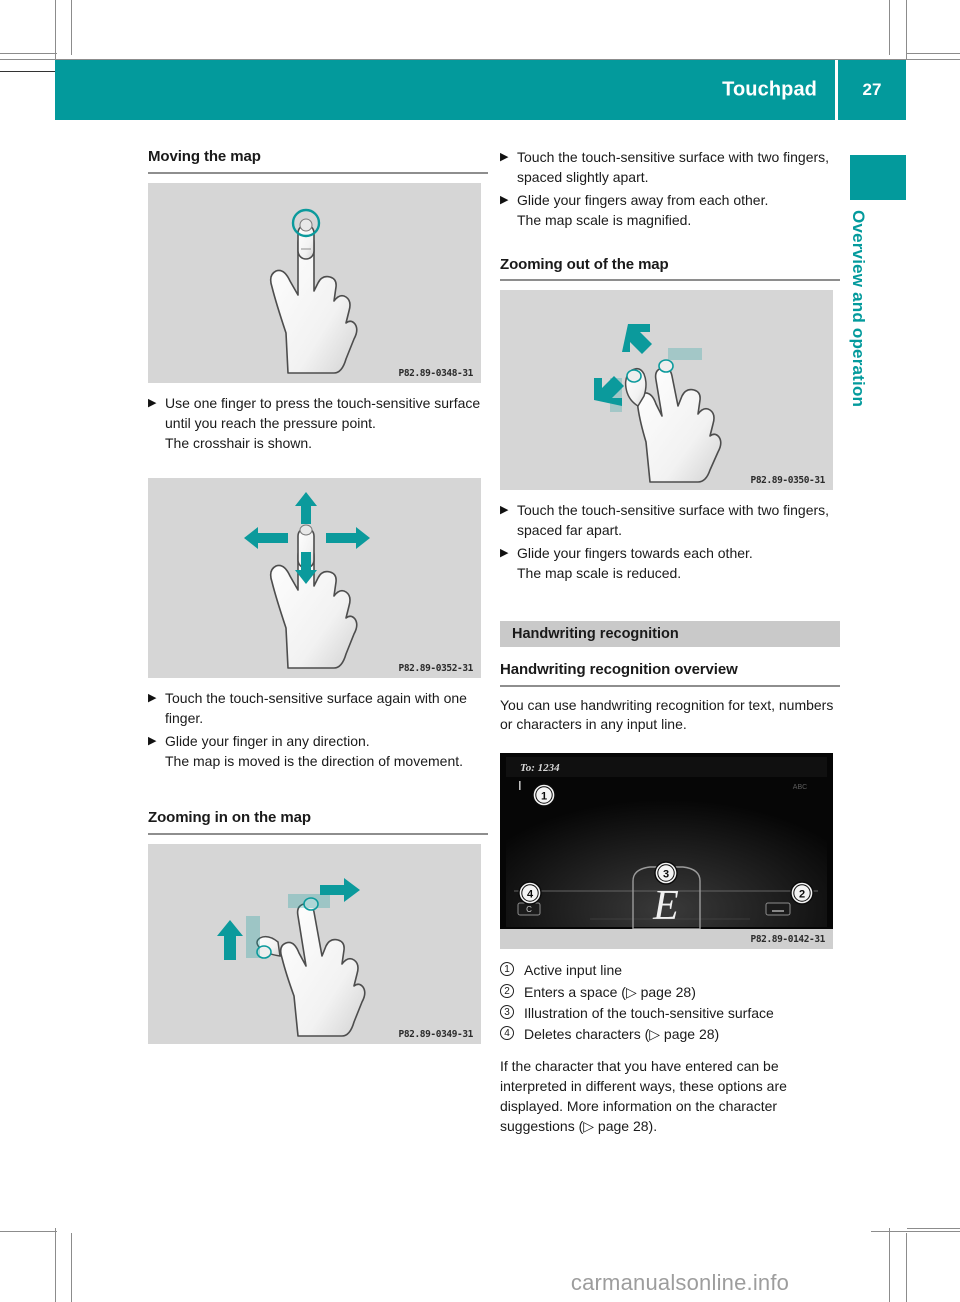 The image size is (960, 1302). I want to click on cropmark-bottom-right-v1, so click(889, 1265).